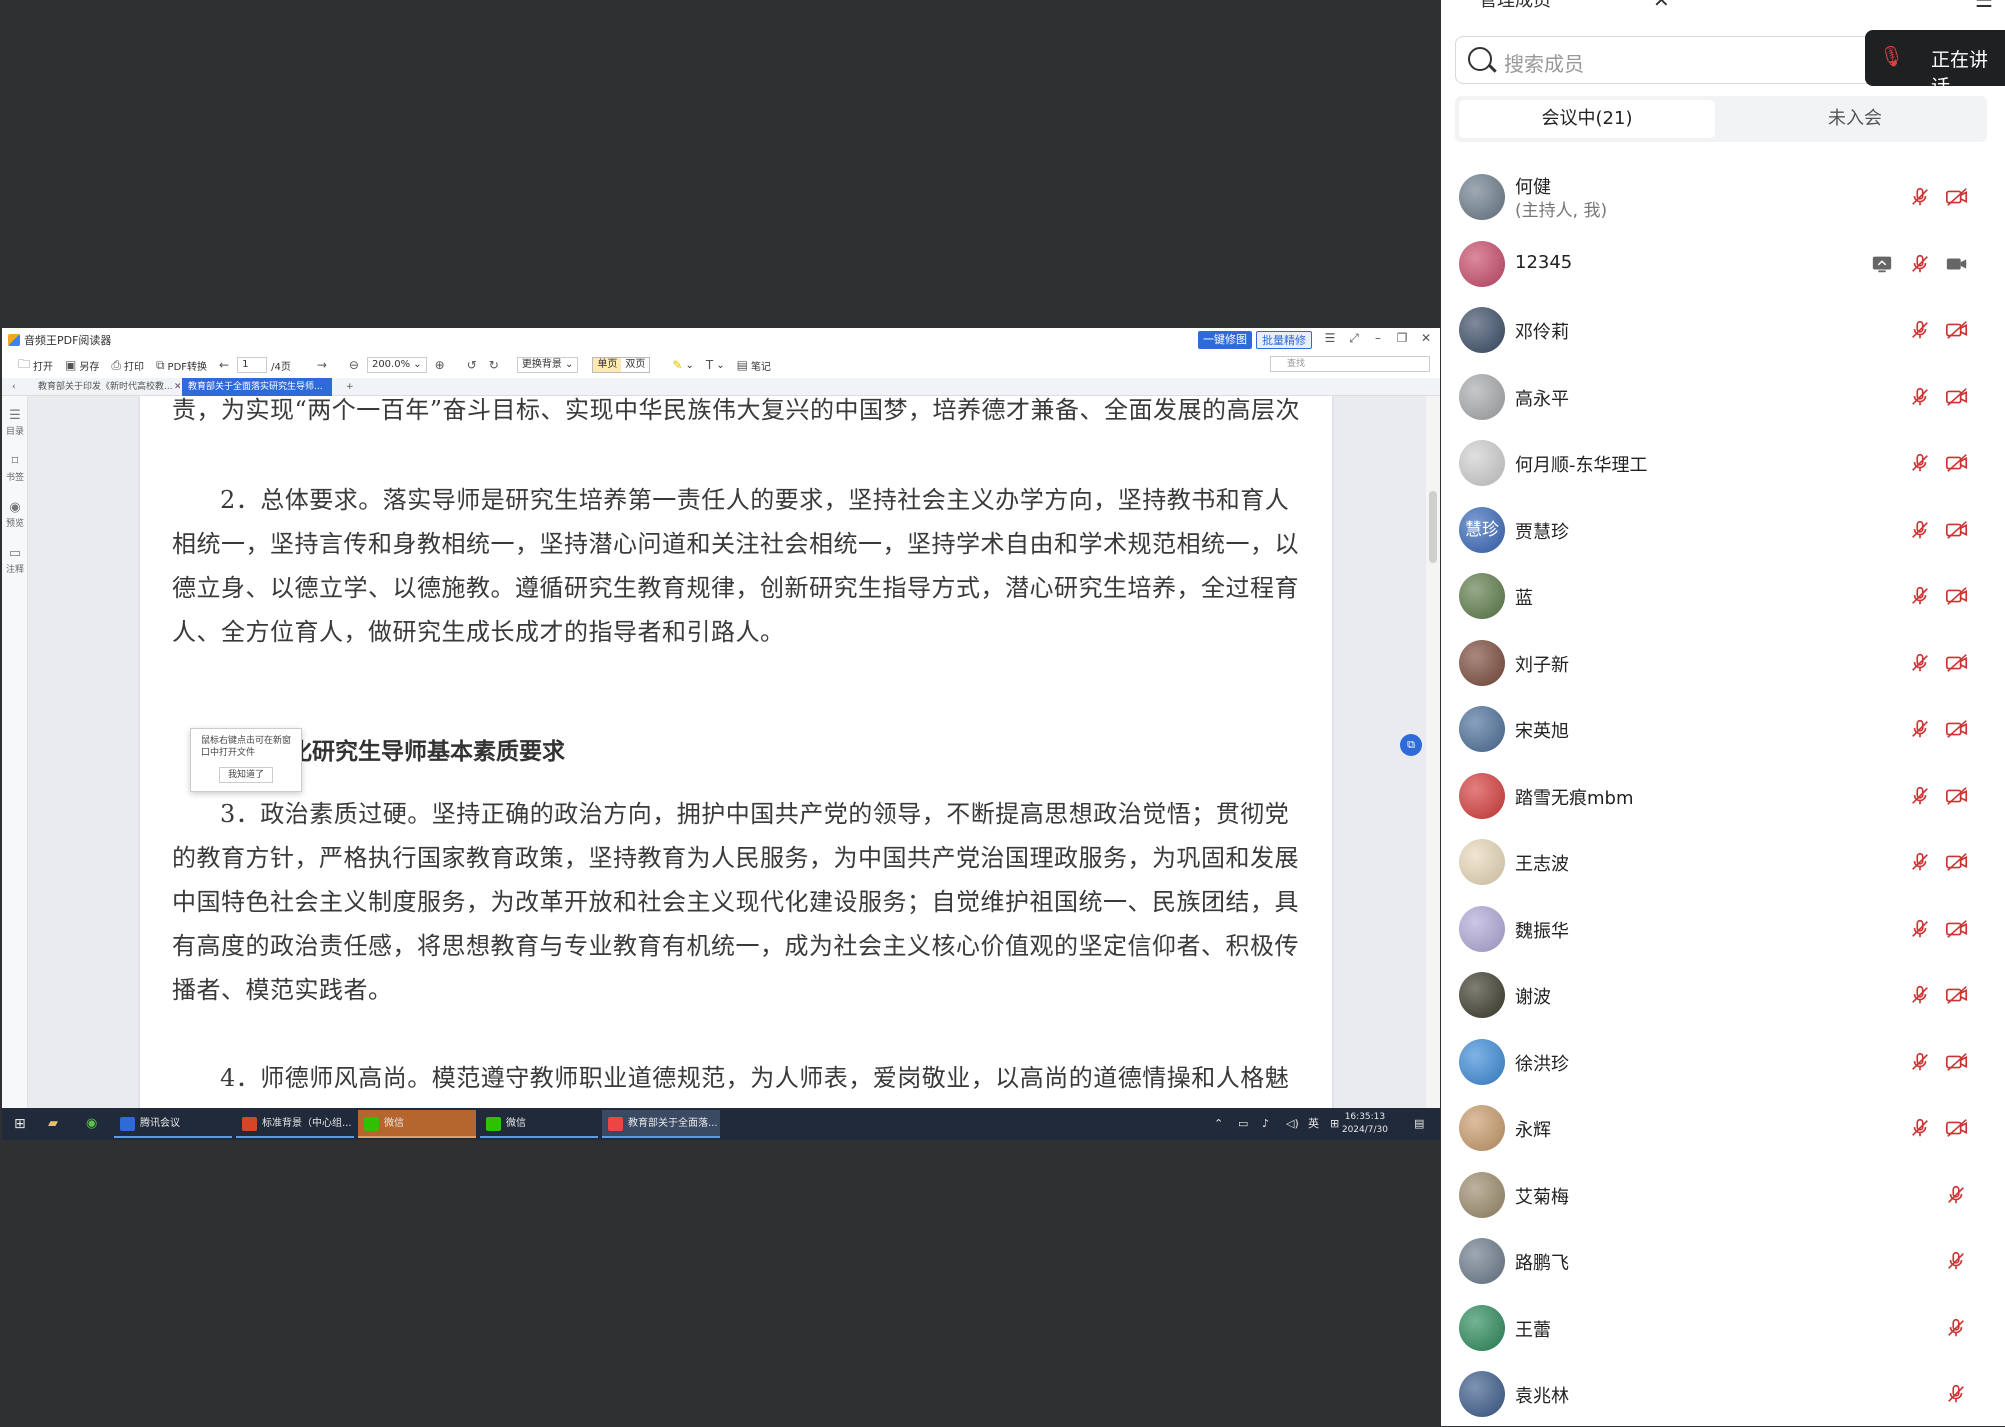 The image size is (2005, 1427). Describe the element at coordinates (1723, 862) in the screenshot. I see `member-row: 王志波` at that location.